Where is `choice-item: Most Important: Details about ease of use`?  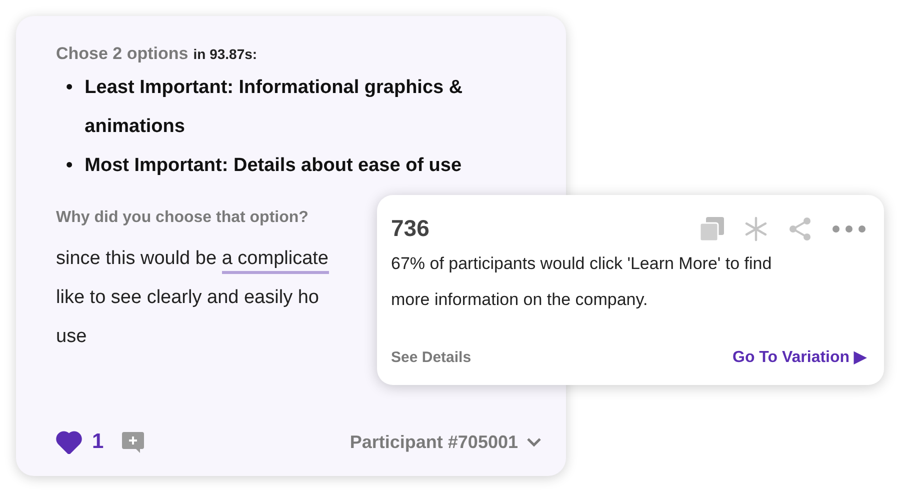 choice-item: Most Important: Details about ease of use is located at coordinates (273, 166).